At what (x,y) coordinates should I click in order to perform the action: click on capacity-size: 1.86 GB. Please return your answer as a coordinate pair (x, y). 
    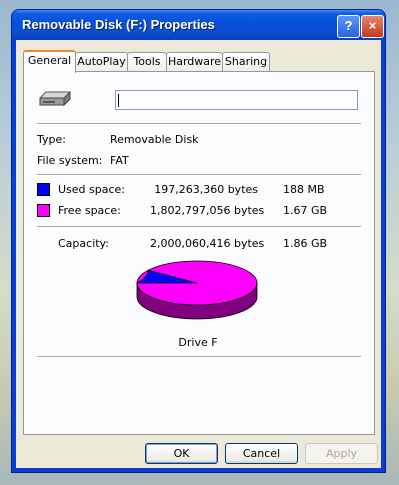
    Looking at the image, I should click on (305, 243).